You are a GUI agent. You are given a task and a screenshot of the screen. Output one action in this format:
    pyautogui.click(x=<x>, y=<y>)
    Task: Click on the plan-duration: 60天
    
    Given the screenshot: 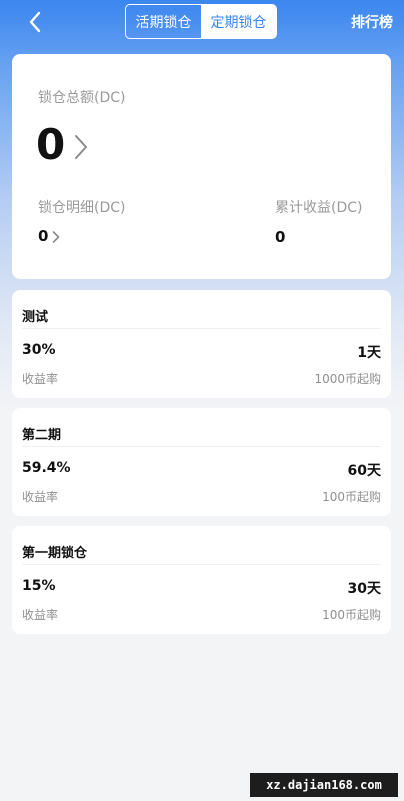 What is the action you would take?
    pyautogui.click(x=364, y=471)
    